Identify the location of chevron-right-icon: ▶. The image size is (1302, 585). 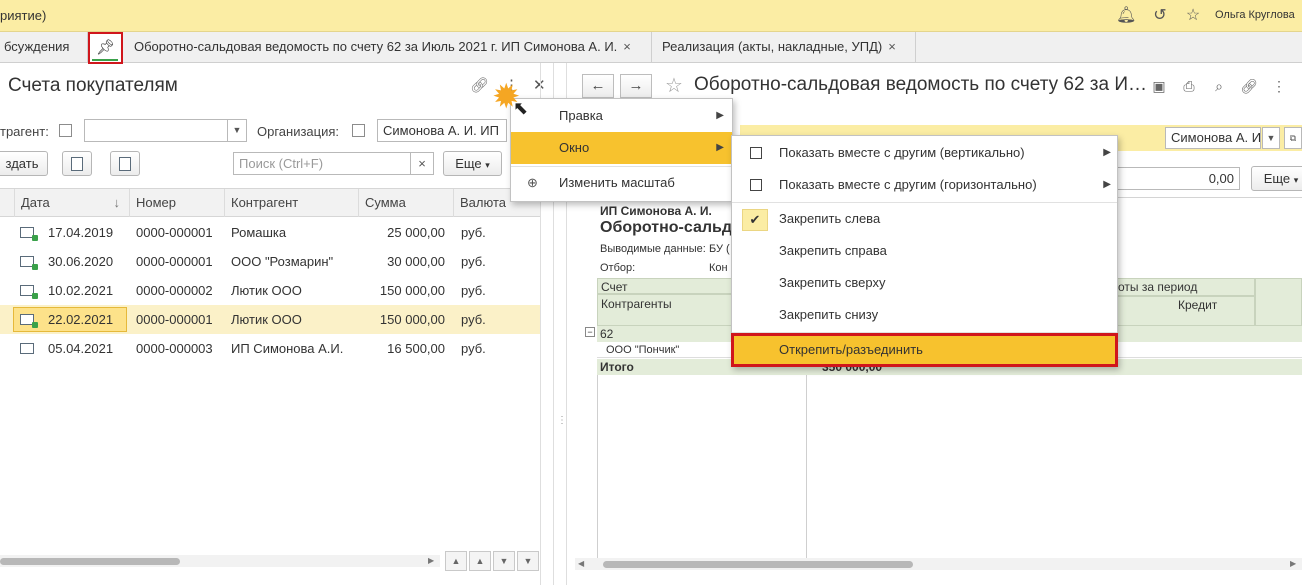
(1107, 152).